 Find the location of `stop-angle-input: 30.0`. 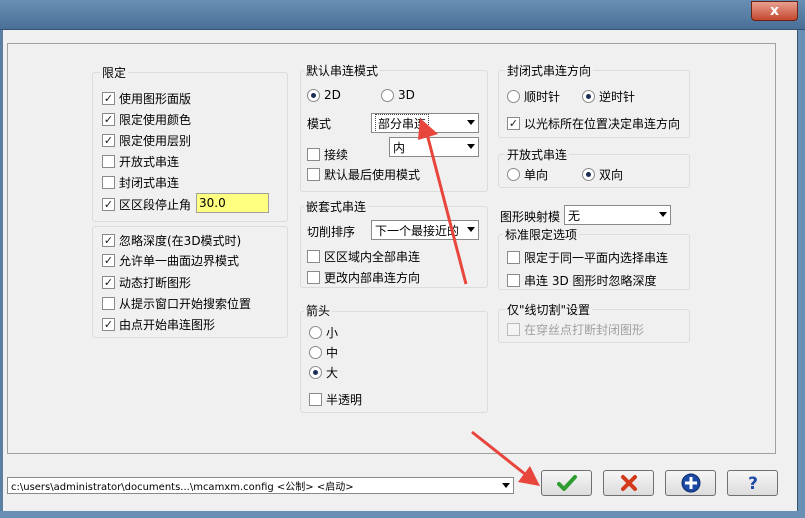

stop-angle-input: 30.0 is located at coordinates (232, 203).